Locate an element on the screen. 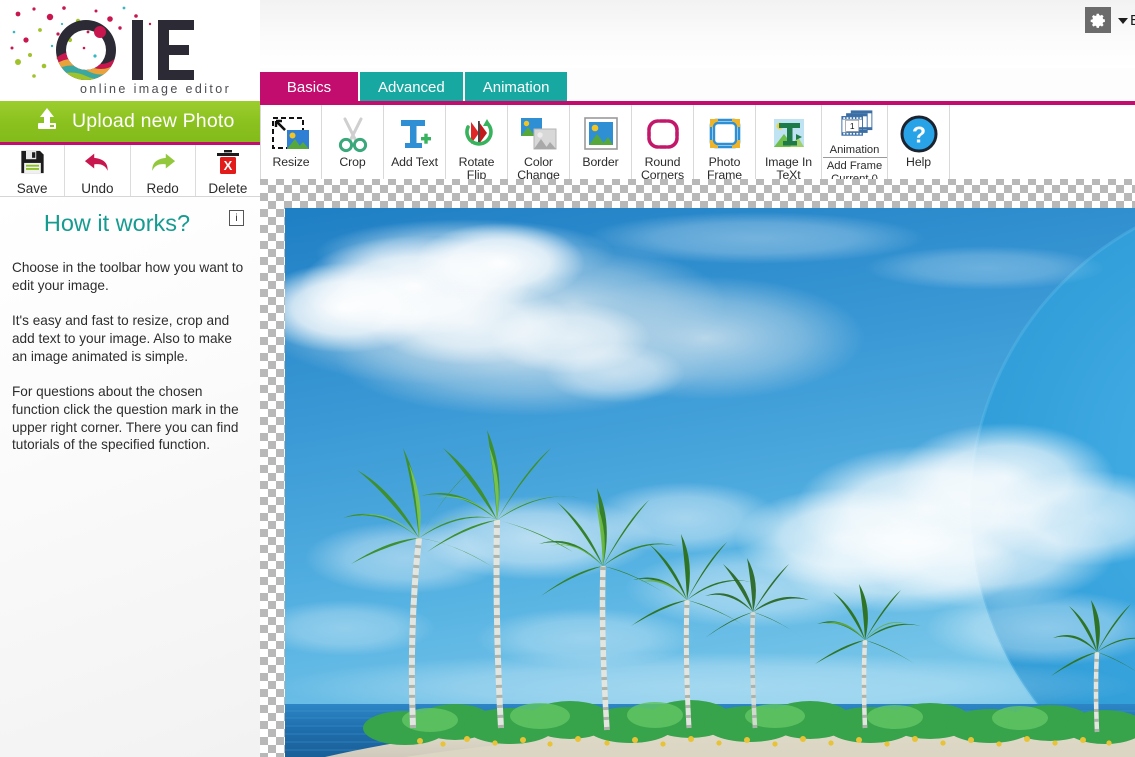  tab-advanced: Advanced is located at coordinates (412, 87).